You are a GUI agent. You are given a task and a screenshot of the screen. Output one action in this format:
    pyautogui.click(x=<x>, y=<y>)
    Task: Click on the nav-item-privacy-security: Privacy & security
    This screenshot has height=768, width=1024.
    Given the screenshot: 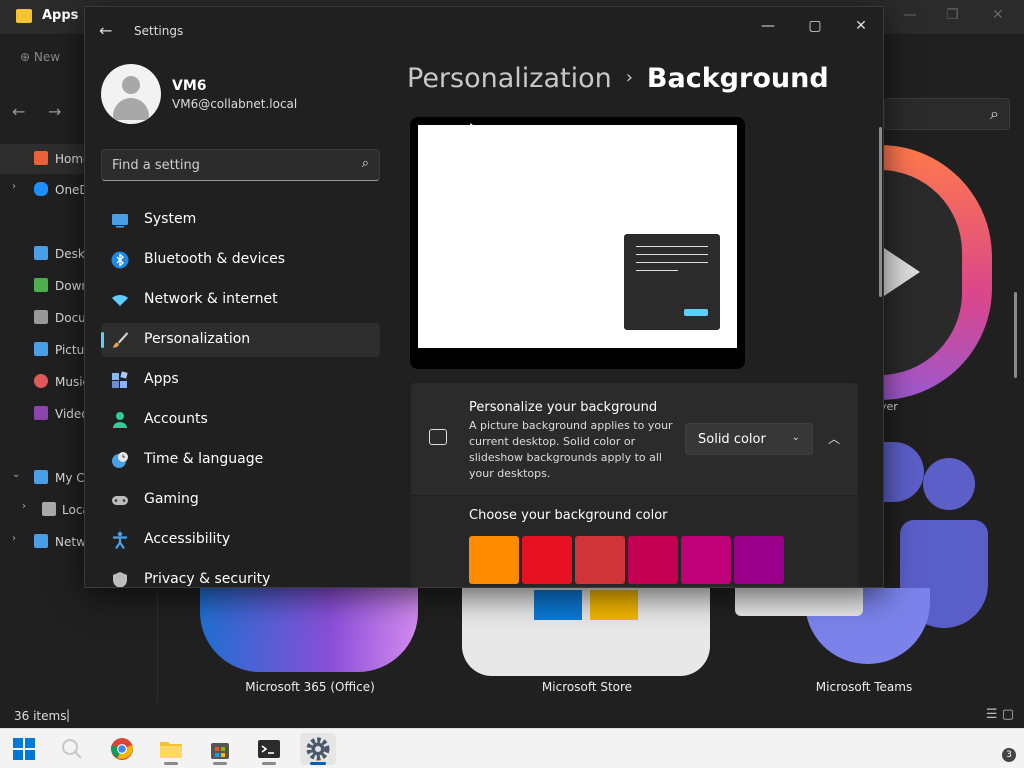 What is the action you would take?
    pyautogui.click(x=240, y=575)
    